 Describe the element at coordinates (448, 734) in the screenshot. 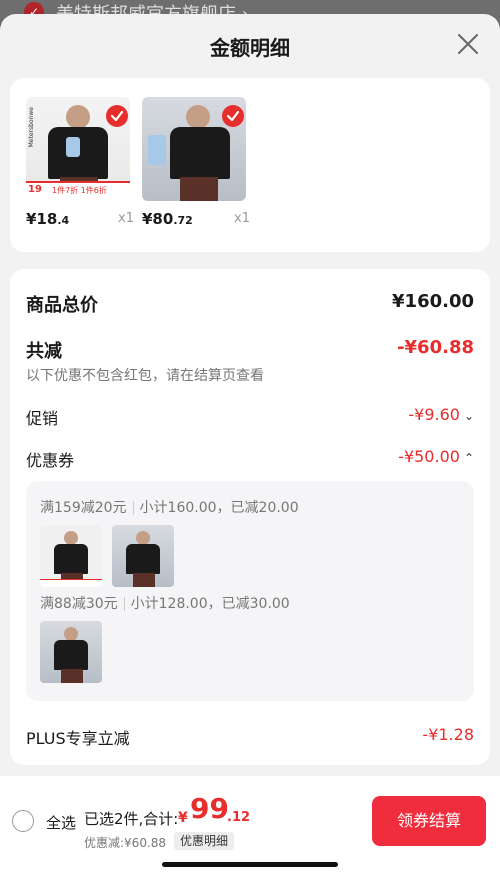

I see `plus-value: -¥1.28` at that location.